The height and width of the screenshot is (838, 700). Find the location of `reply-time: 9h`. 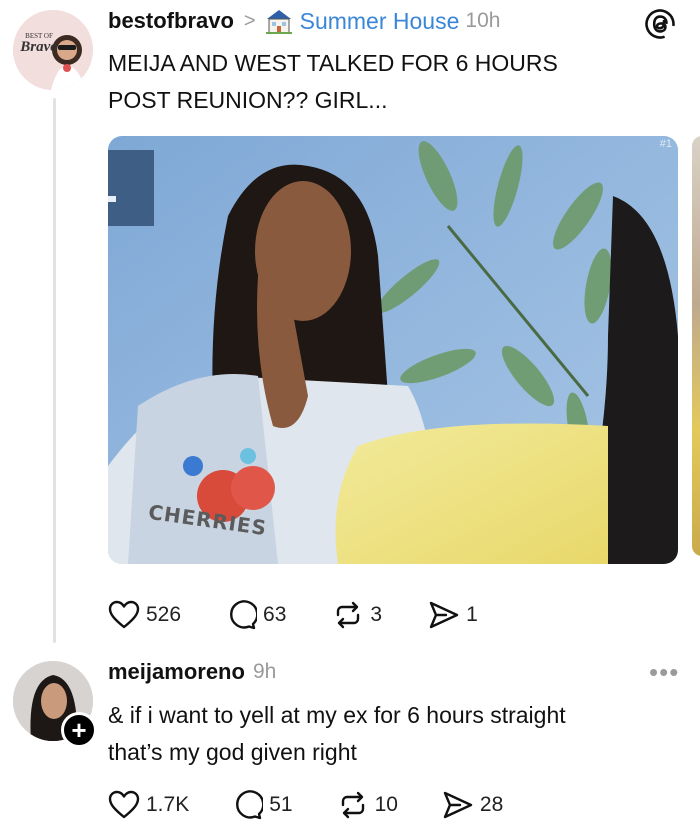

reply-time: 9h is located at coordinates (264, 671).